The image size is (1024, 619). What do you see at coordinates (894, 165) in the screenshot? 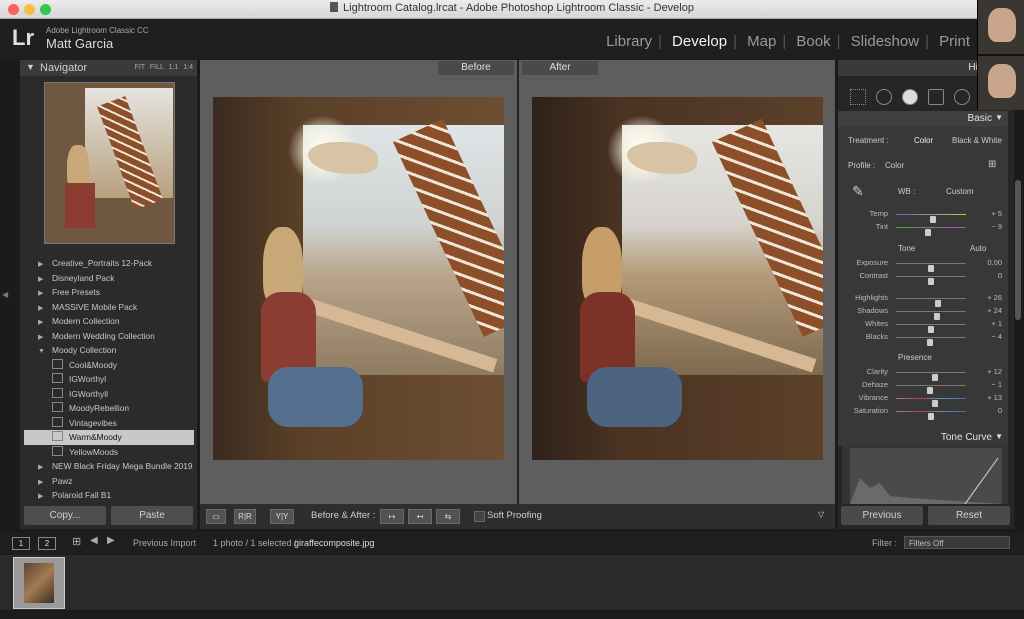
I see `profile-dropdown: Color` at bounding box center [894, 165].